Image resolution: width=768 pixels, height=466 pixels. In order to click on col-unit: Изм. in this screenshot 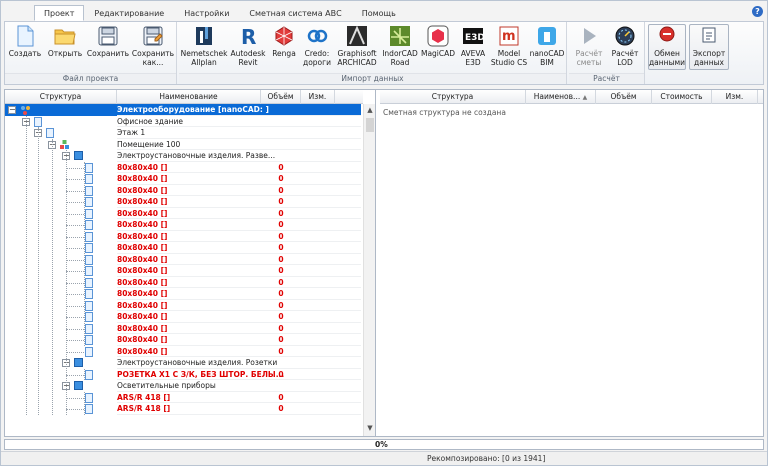, I will do `click(318, 97)`.